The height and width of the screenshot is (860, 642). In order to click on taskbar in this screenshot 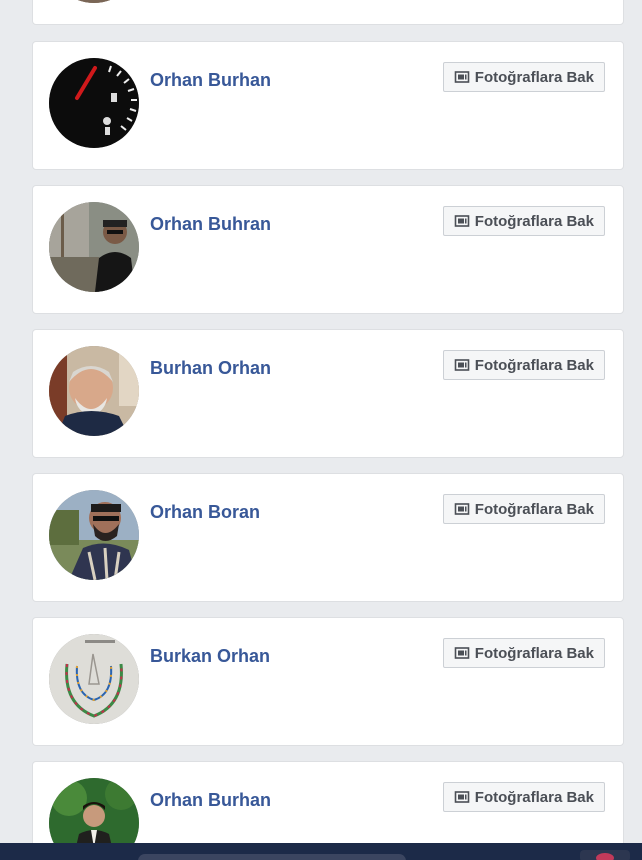, I will do `click(321, 851)`.